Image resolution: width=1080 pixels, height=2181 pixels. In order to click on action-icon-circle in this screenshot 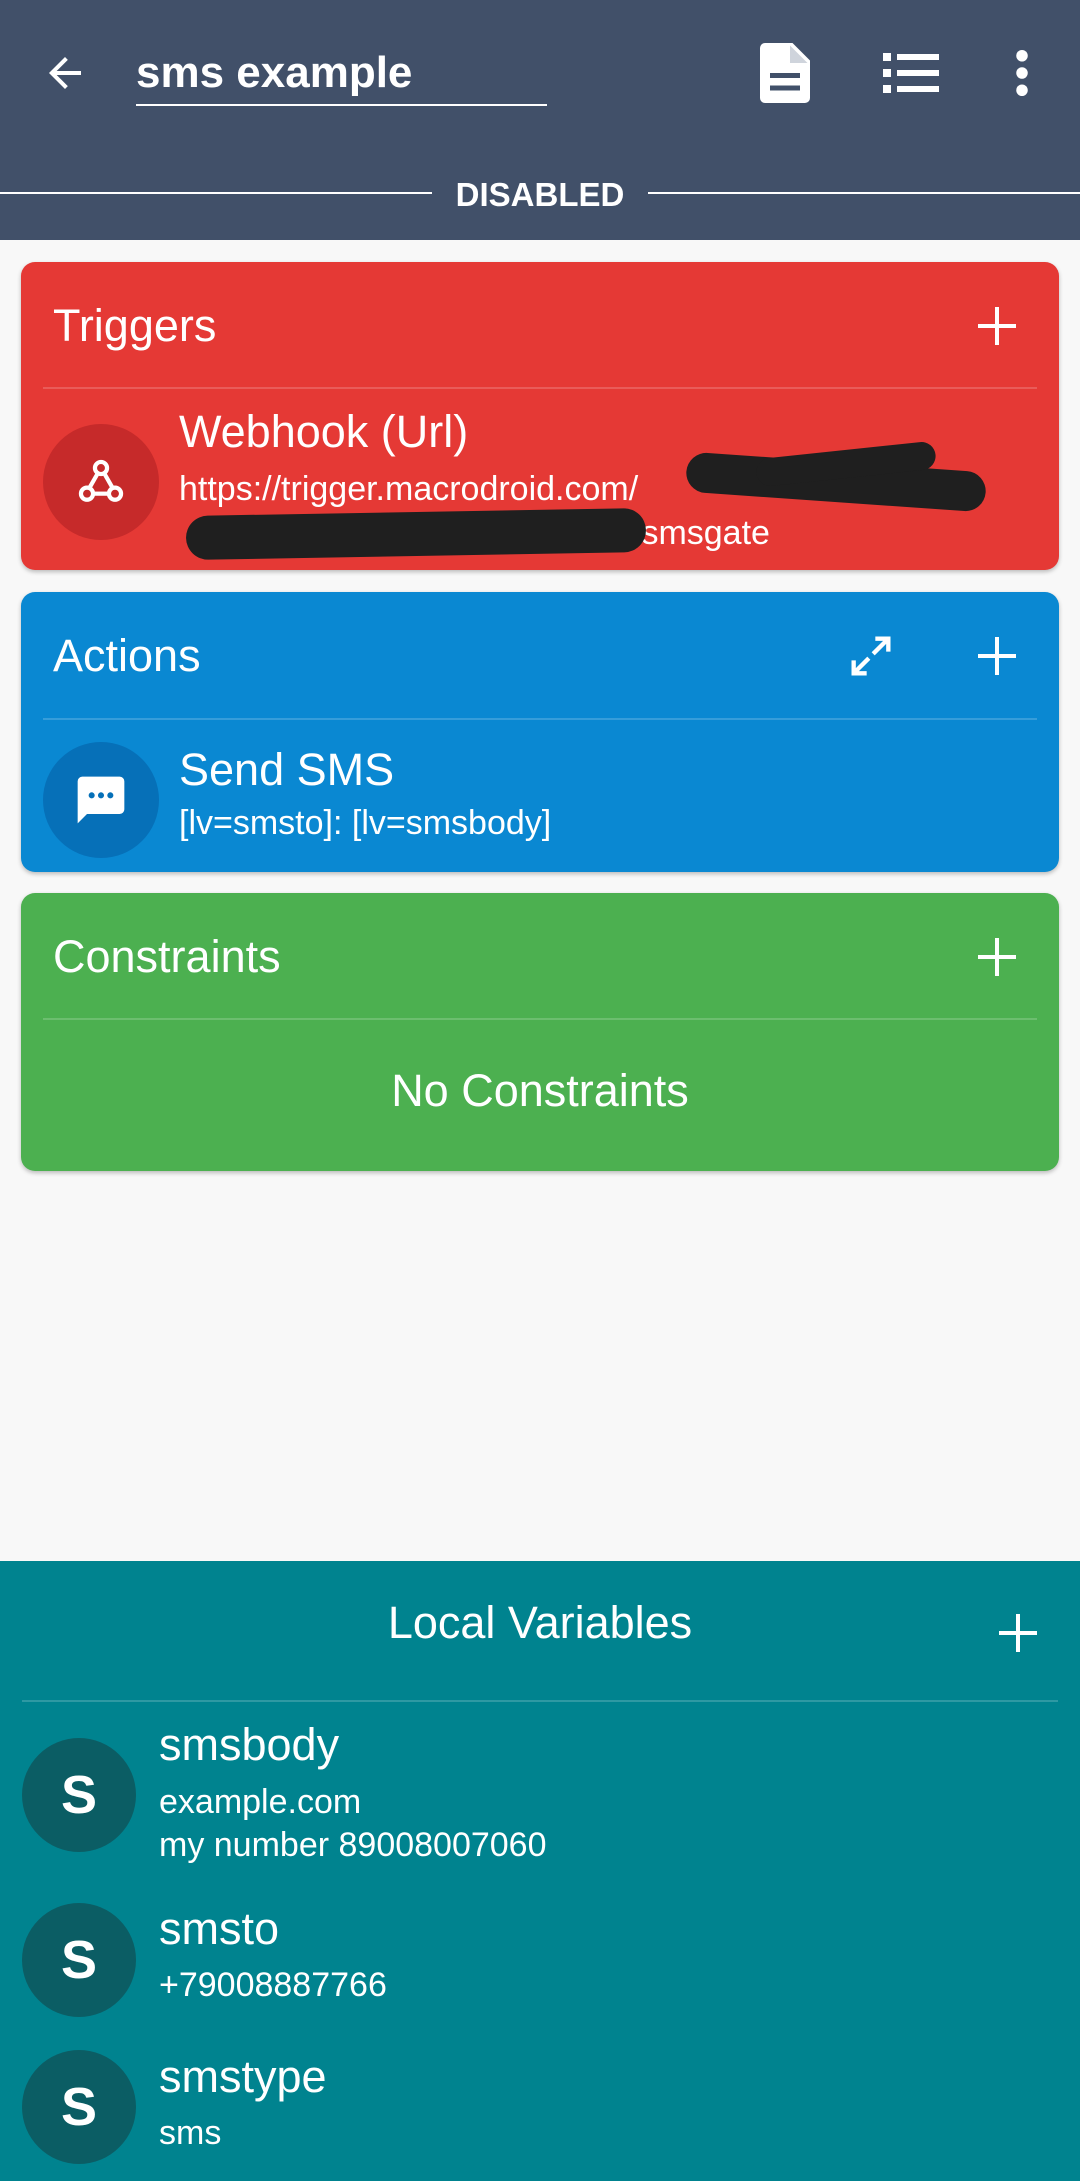, I will do `click(101, 800)`.